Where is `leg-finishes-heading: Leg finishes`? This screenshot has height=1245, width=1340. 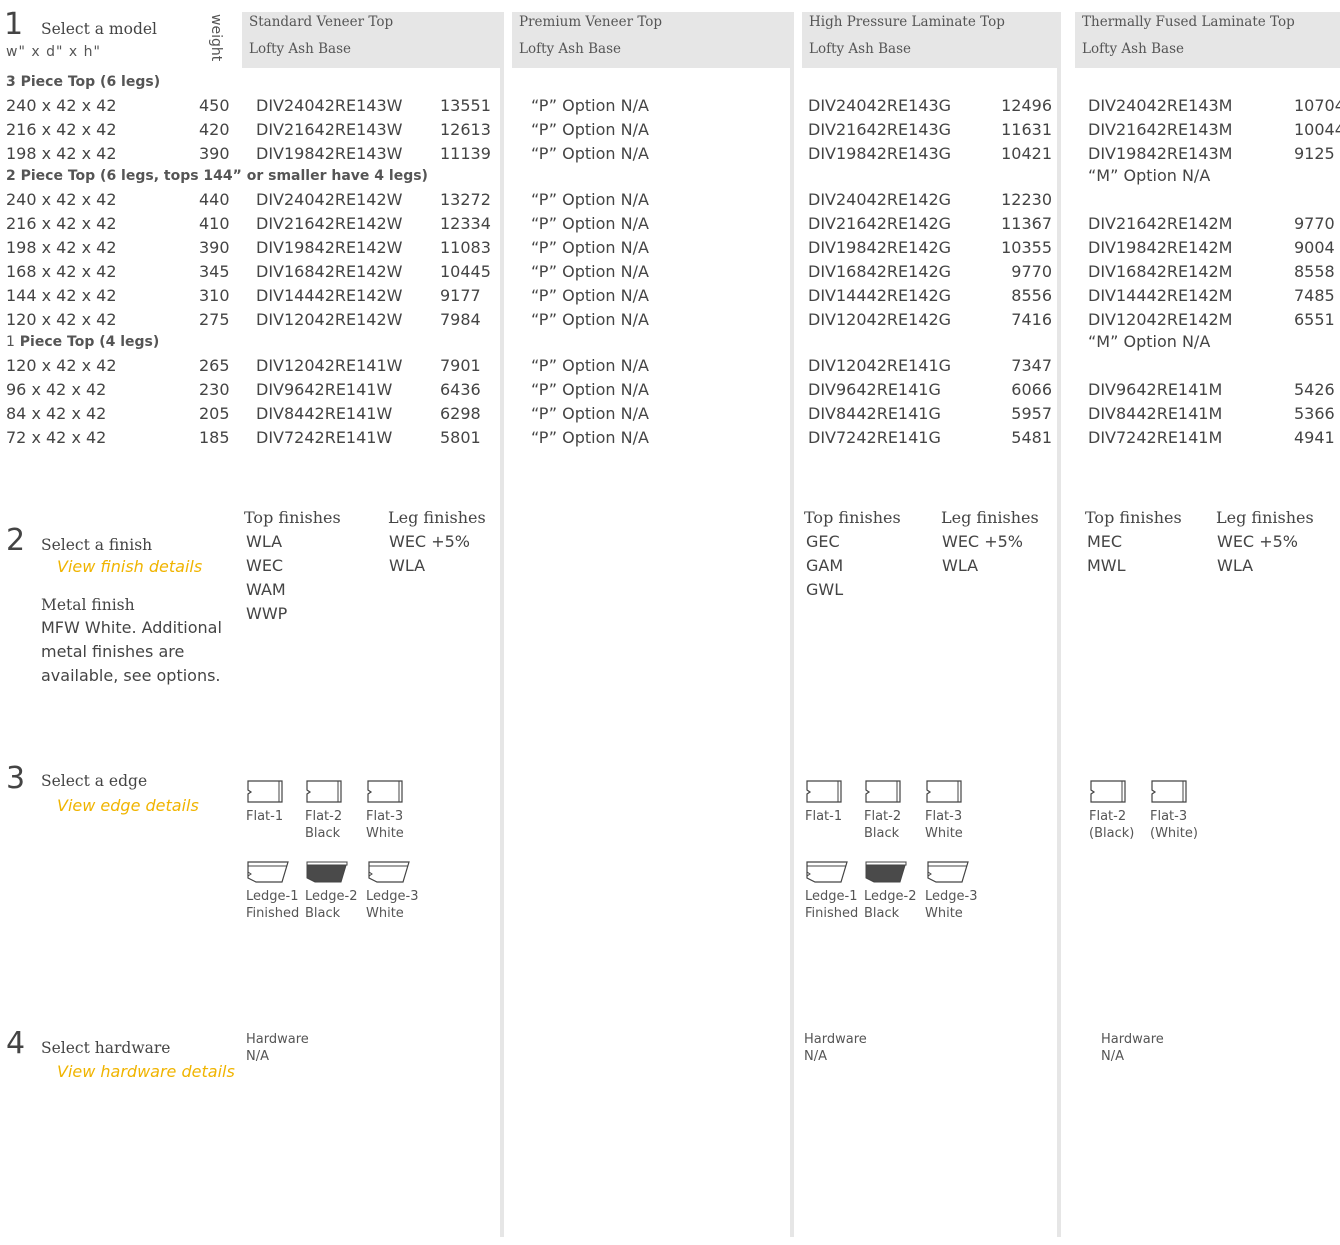
leg-finishes-heading: Leg finishes is located at coordinates (990, 517).